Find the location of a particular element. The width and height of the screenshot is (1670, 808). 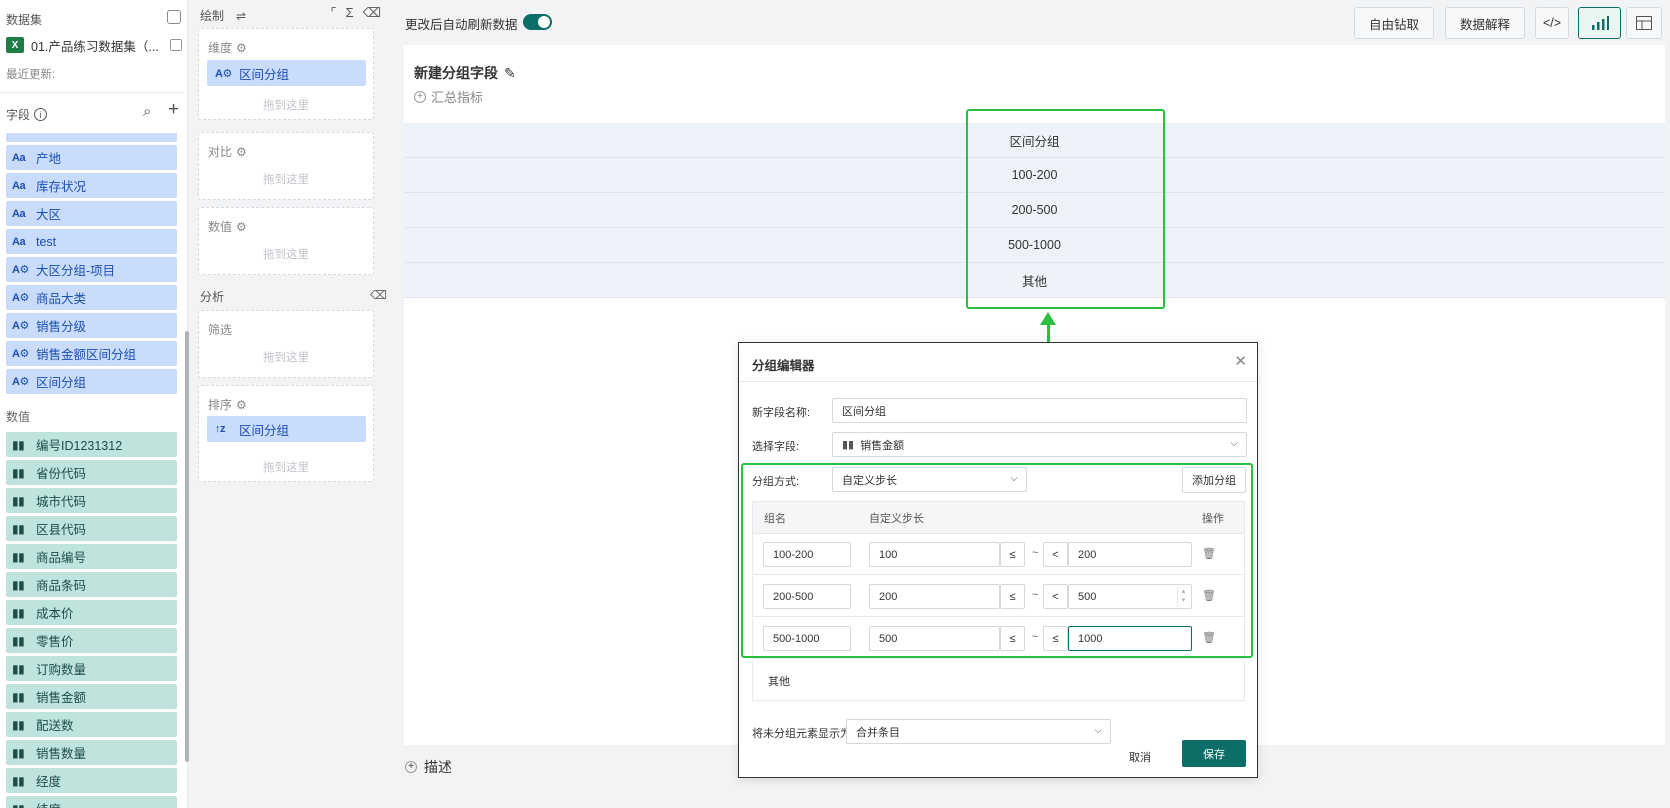

cancel-button: 取消 is located at coordinates (1140, 757).